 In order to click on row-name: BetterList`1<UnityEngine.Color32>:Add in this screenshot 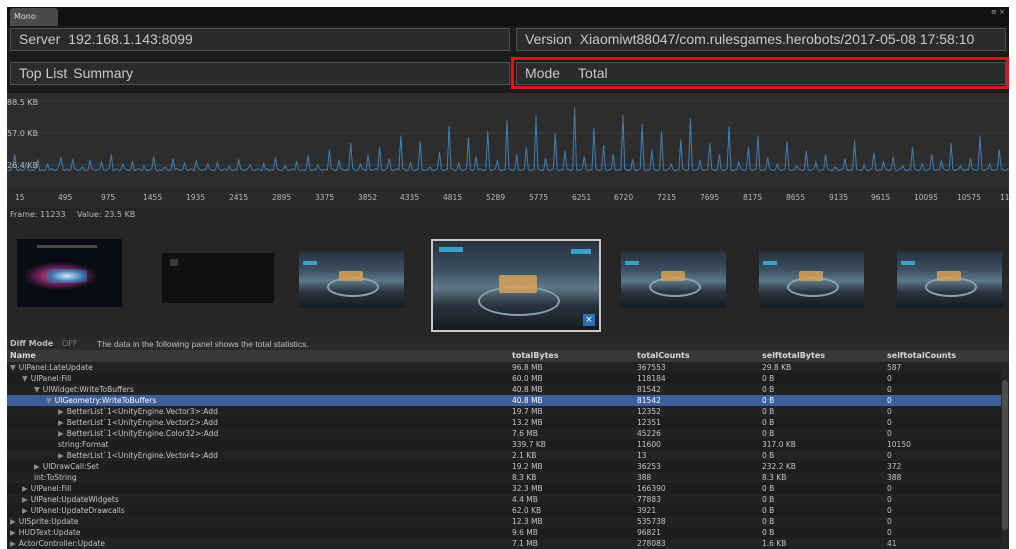, I will do `click(142, 433)`.